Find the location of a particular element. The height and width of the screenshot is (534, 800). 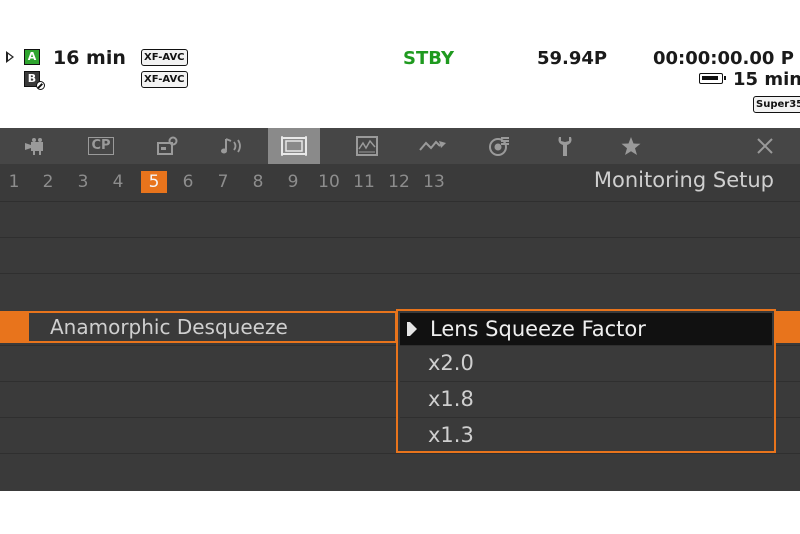

card-slot-b-icon: B is located at coordinates (34, 80).